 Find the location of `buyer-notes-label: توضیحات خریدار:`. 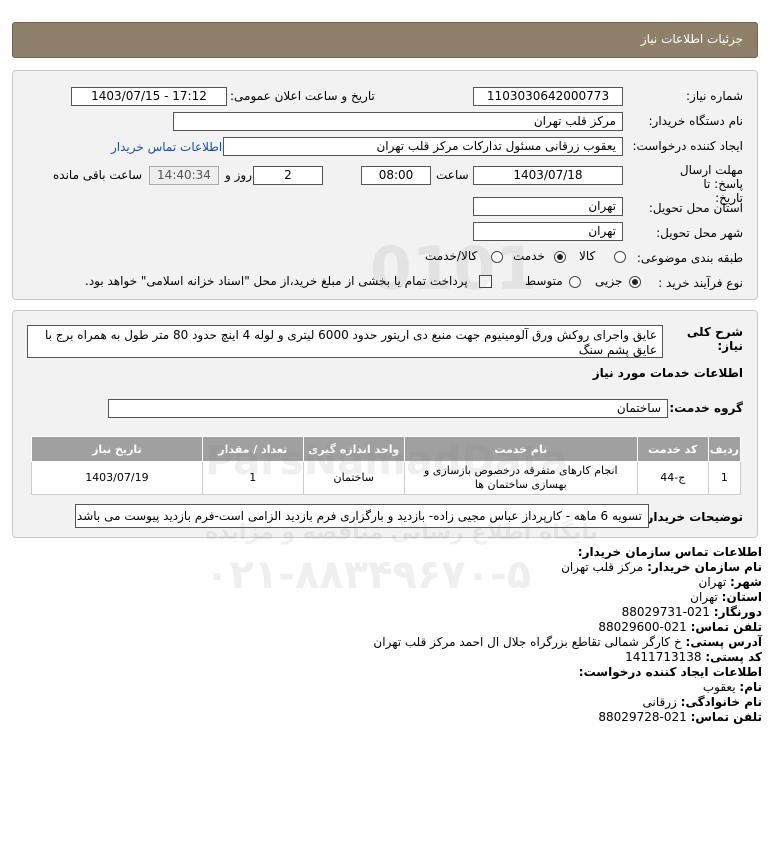

buyer-notes-label: توضیحات خریدار: is located at coordinates (692, 517).